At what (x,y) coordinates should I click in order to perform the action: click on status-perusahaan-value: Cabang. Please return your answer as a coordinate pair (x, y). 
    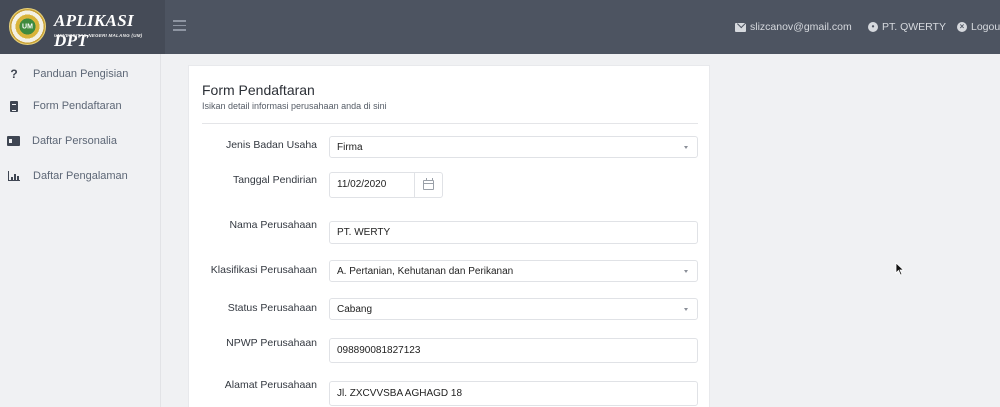
    Looking at the image, I should click on (355, 309).